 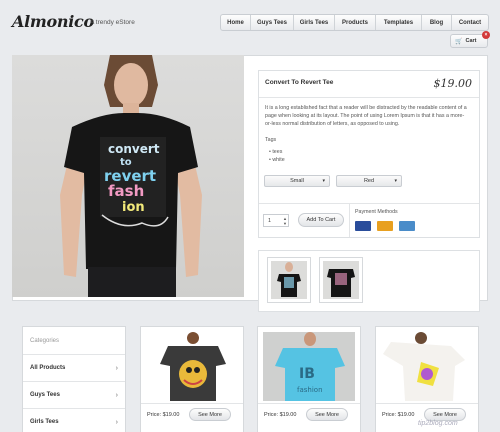 What do you see at coordinates (385, 226) in the screenshot?
I see `mastercard-icon` at bounding box center [385, 226].